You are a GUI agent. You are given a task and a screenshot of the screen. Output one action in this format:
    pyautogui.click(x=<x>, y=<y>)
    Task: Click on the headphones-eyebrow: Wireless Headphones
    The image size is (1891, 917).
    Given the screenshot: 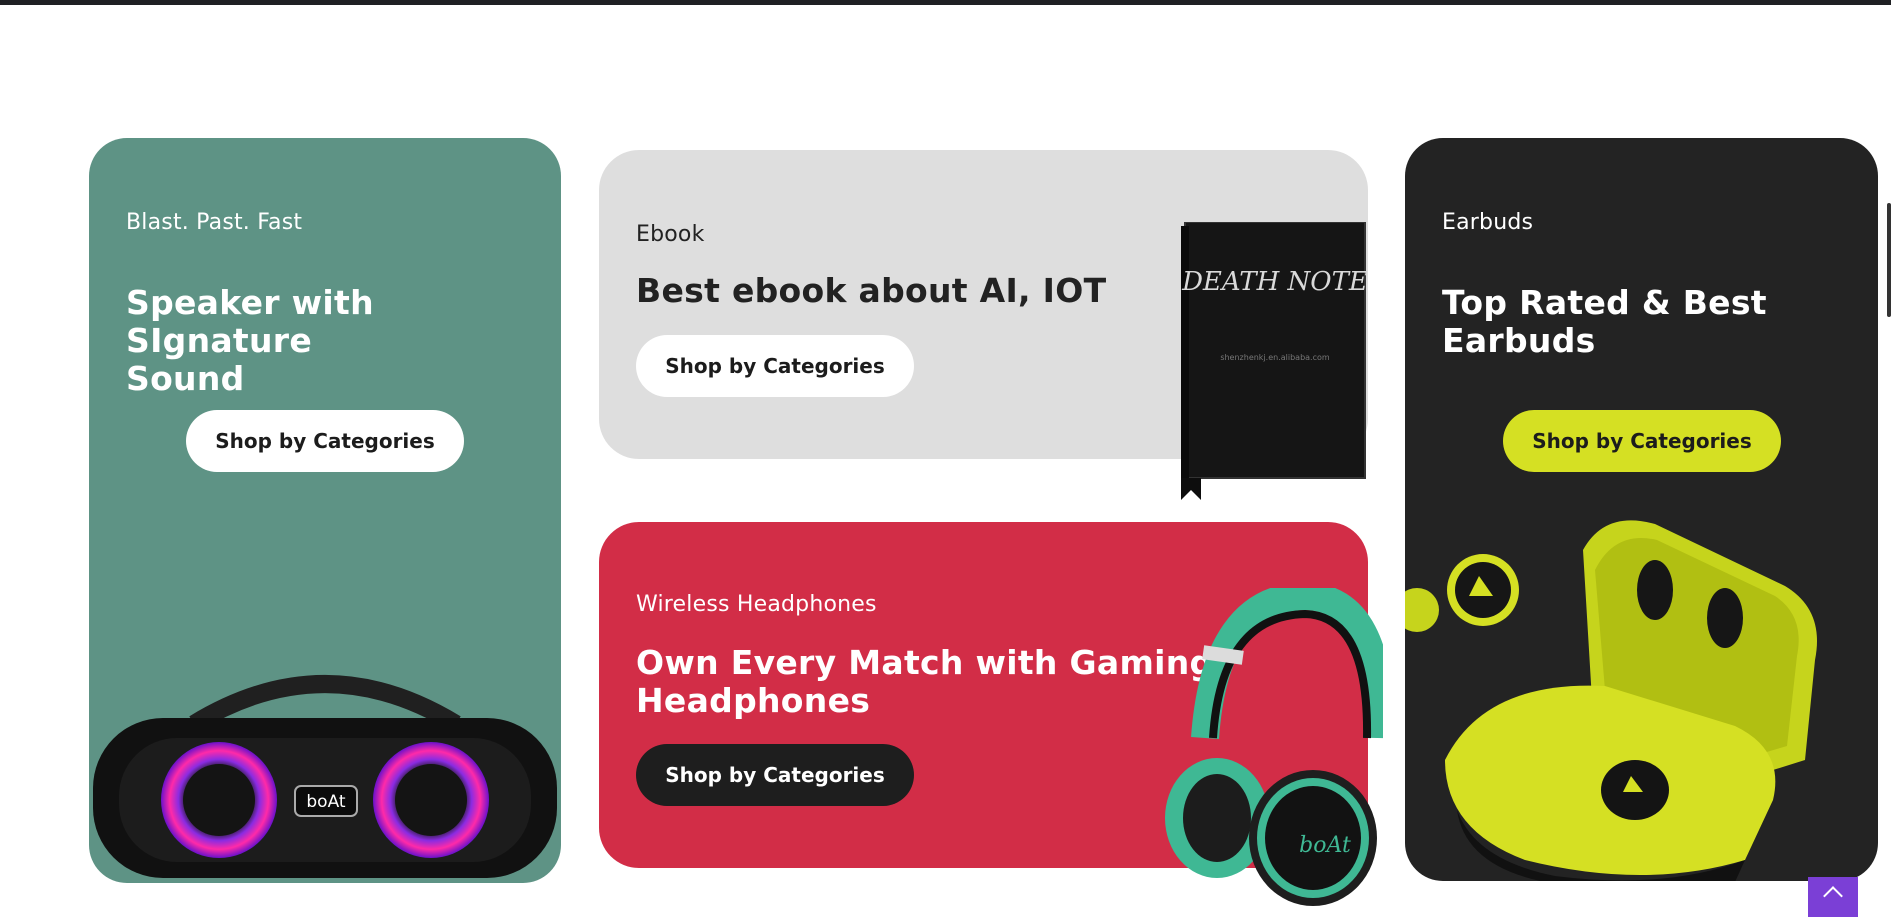 What is the action you would take?
    pyautogui.click(x=756, y=604)
    